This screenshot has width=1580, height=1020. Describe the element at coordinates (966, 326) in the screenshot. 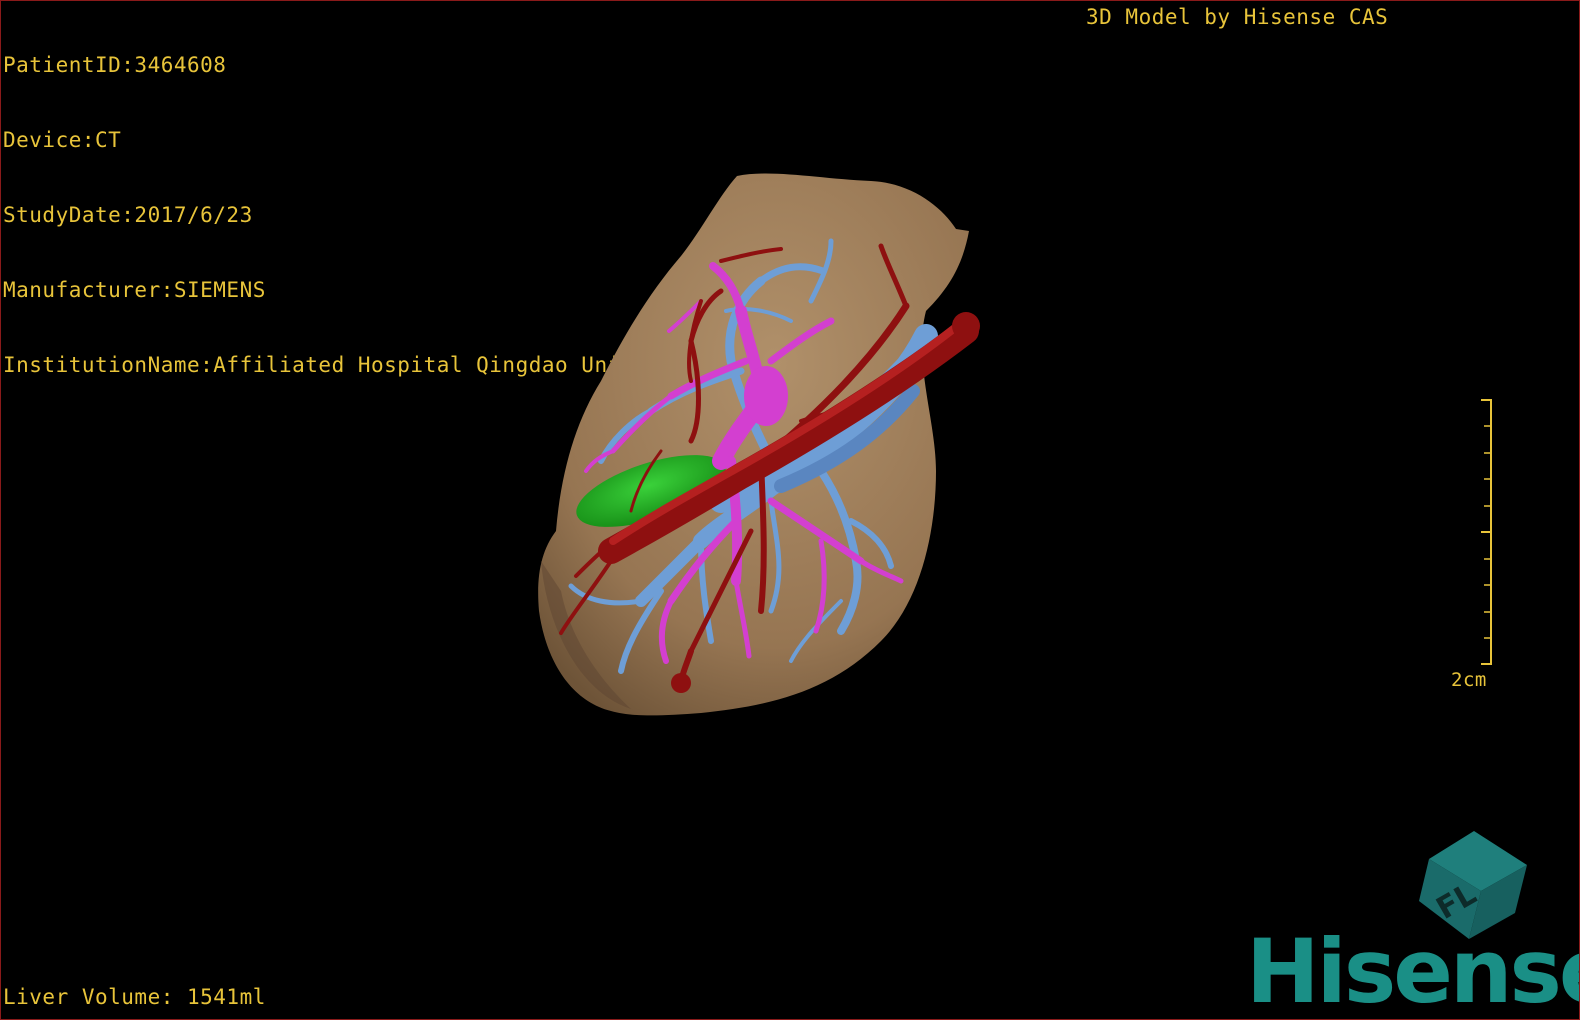

I see `artery-root` at that location.